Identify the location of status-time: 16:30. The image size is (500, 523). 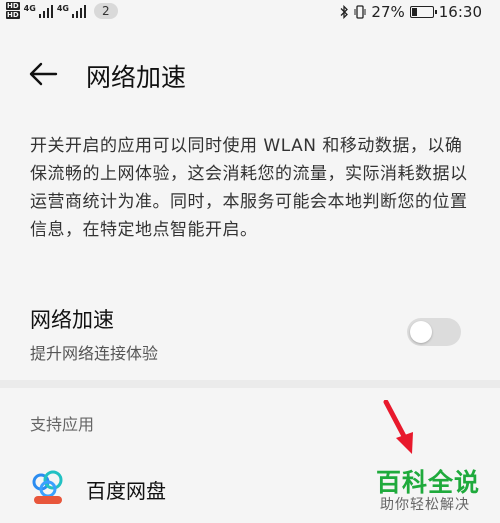
(460, 12).